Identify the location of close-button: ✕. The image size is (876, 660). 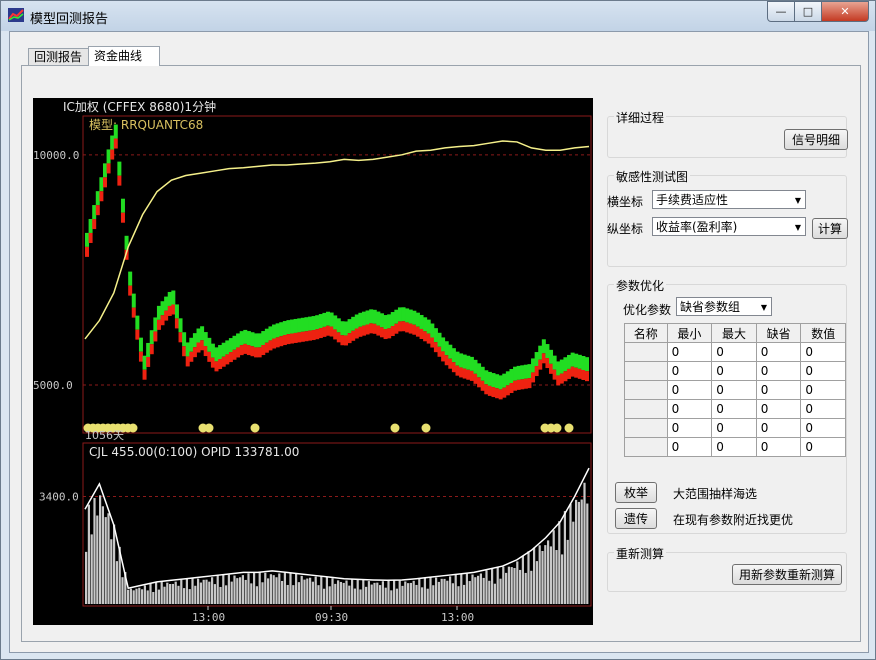
(845, 11).